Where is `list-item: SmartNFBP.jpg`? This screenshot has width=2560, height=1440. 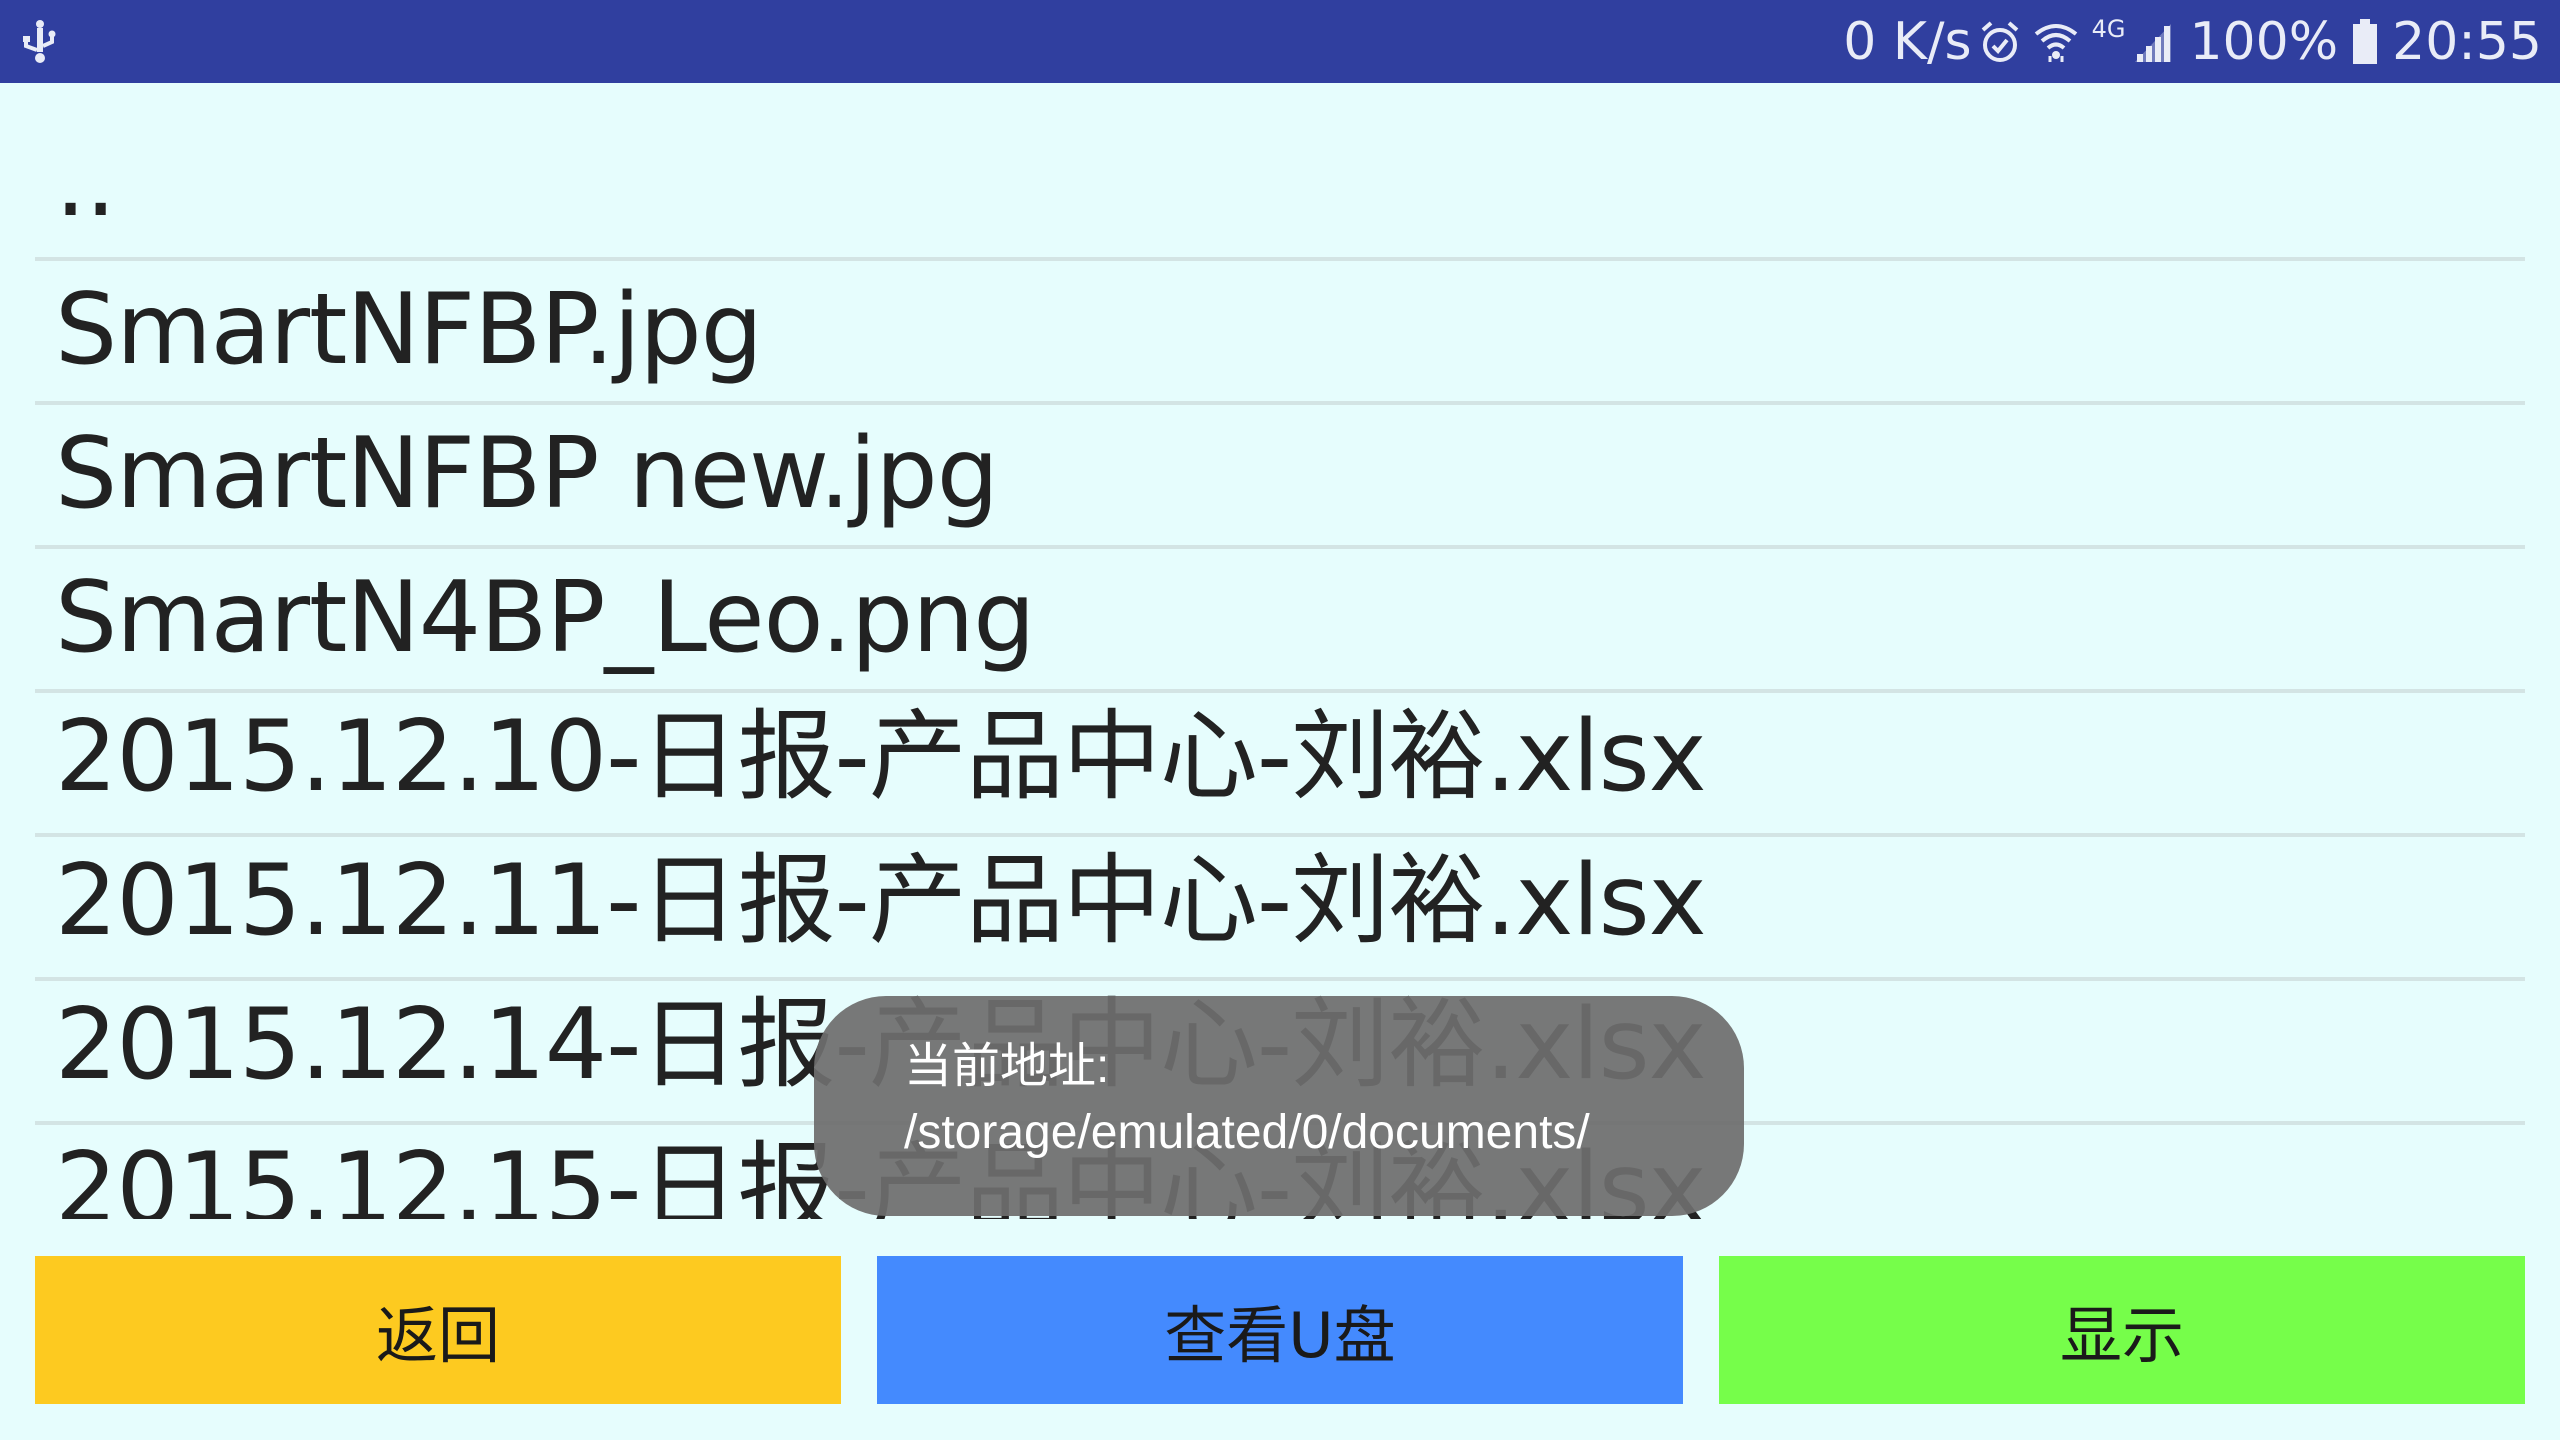
list-item: SmartNFBP.jpg is located at coordinates (1280, 333).